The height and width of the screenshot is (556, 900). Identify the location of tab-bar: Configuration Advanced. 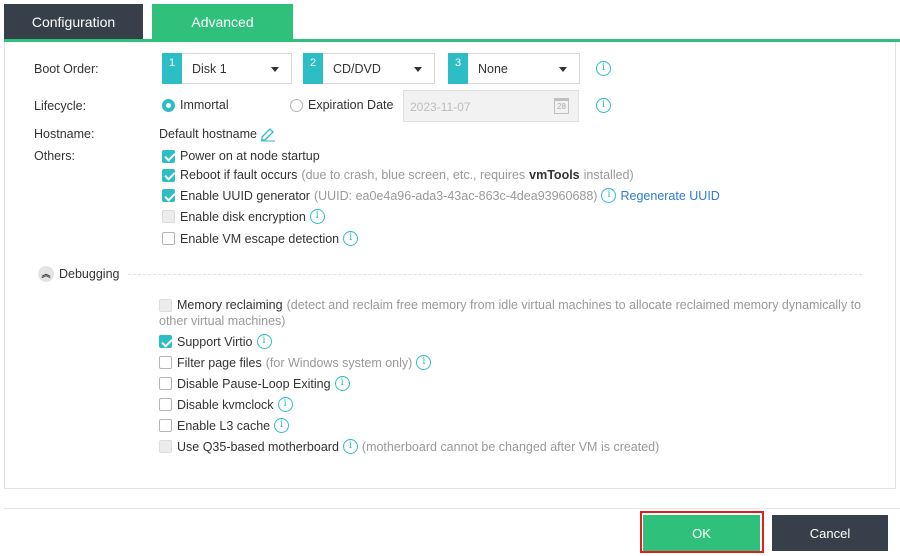
(148, 22).